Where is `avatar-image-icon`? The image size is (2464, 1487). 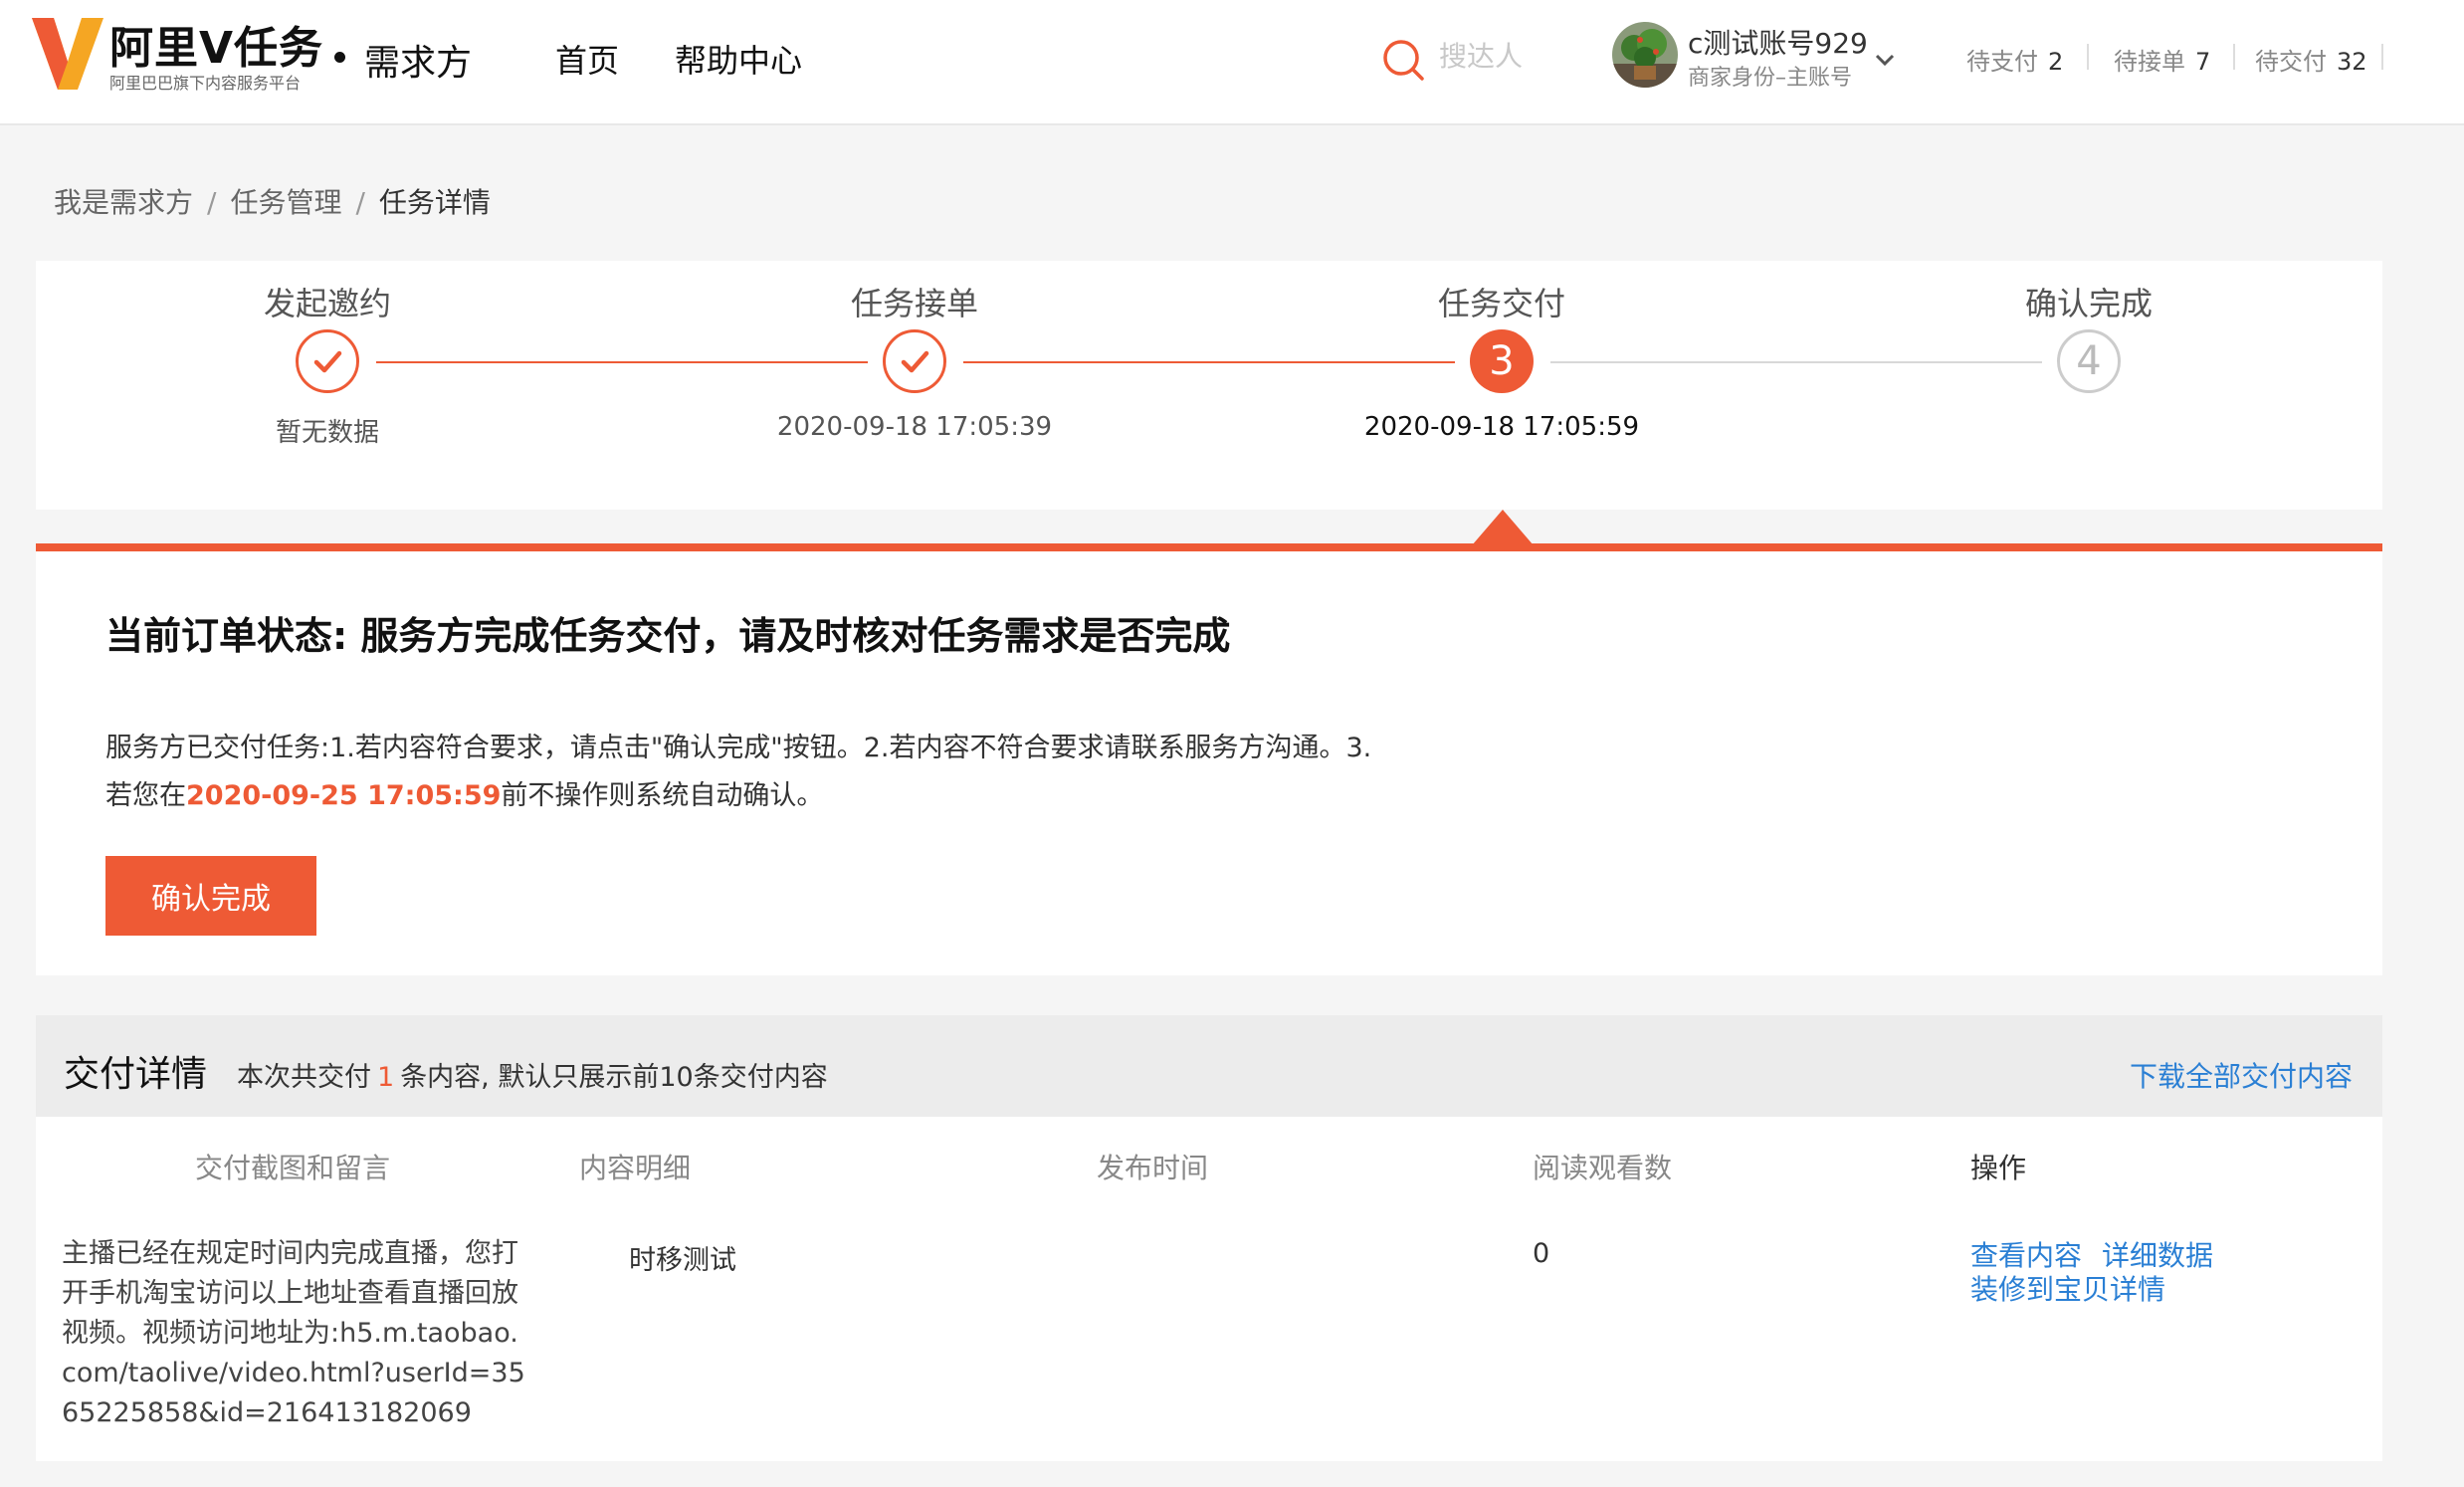
avatar-image-icon is located at coordinates (1645, 55).